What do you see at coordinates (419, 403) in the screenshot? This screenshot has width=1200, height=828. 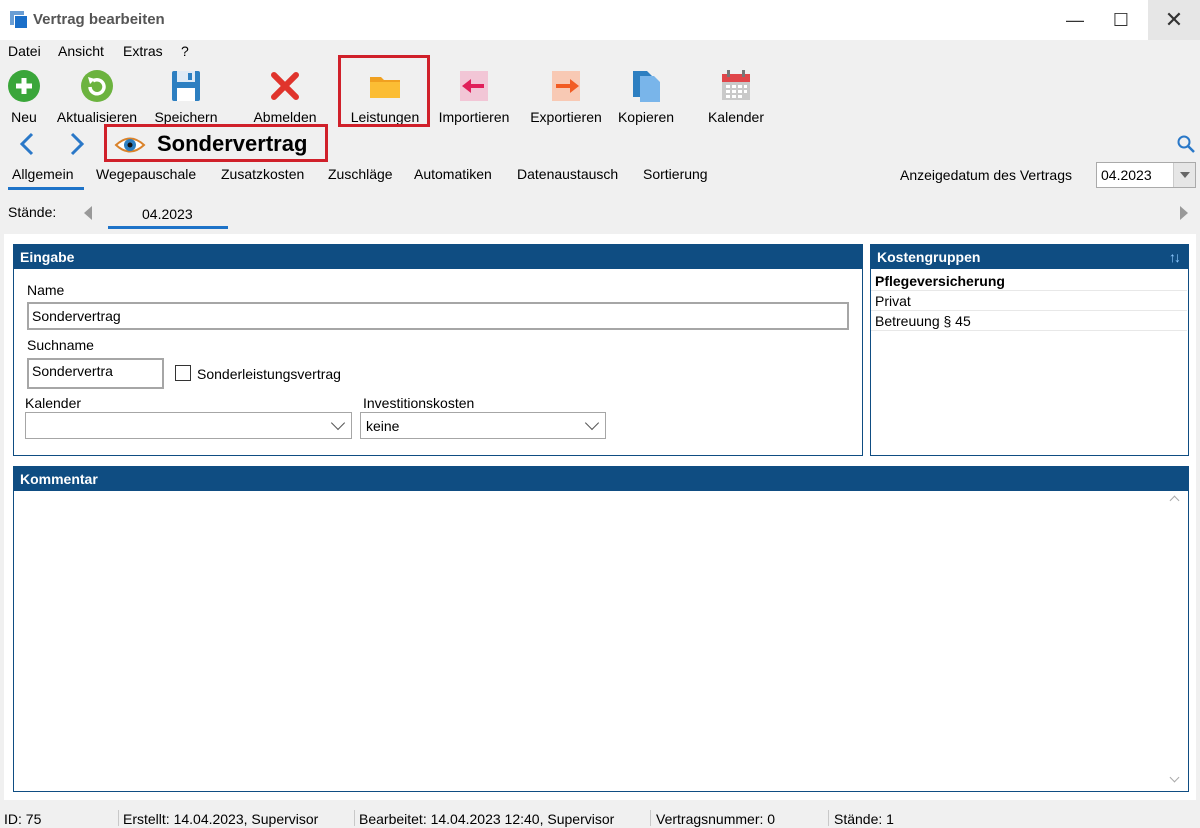 I see `investition-label: Investitionskosten` at bounding box center [419, 403].